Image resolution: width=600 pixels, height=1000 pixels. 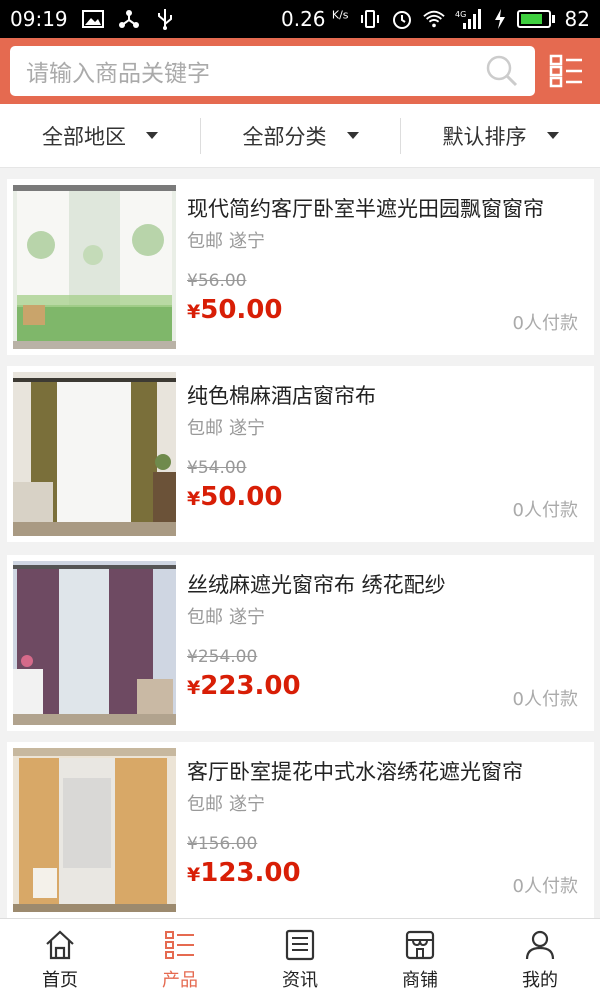 I want to click on status-bar: 09:19 0.26 K/s 4G 82, so click(x=300, y=19).